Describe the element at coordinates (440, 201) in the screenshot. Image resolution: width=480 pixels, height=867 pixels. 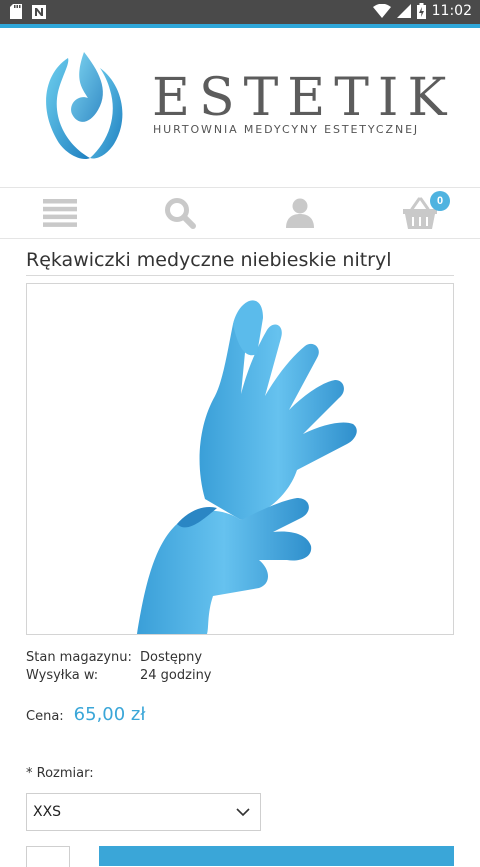
I see `cart-count-badge: 0` at that location.